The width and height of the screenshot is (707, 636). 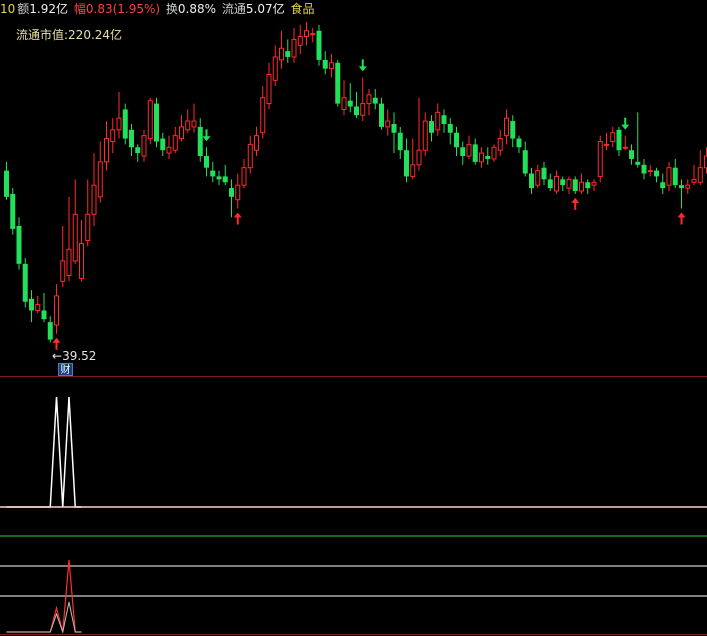 What do you see at coordinates (69, 35) in the screenshot?
I see `market-cap: 流通市值:220.24亿` at bounding box center [69, 35].